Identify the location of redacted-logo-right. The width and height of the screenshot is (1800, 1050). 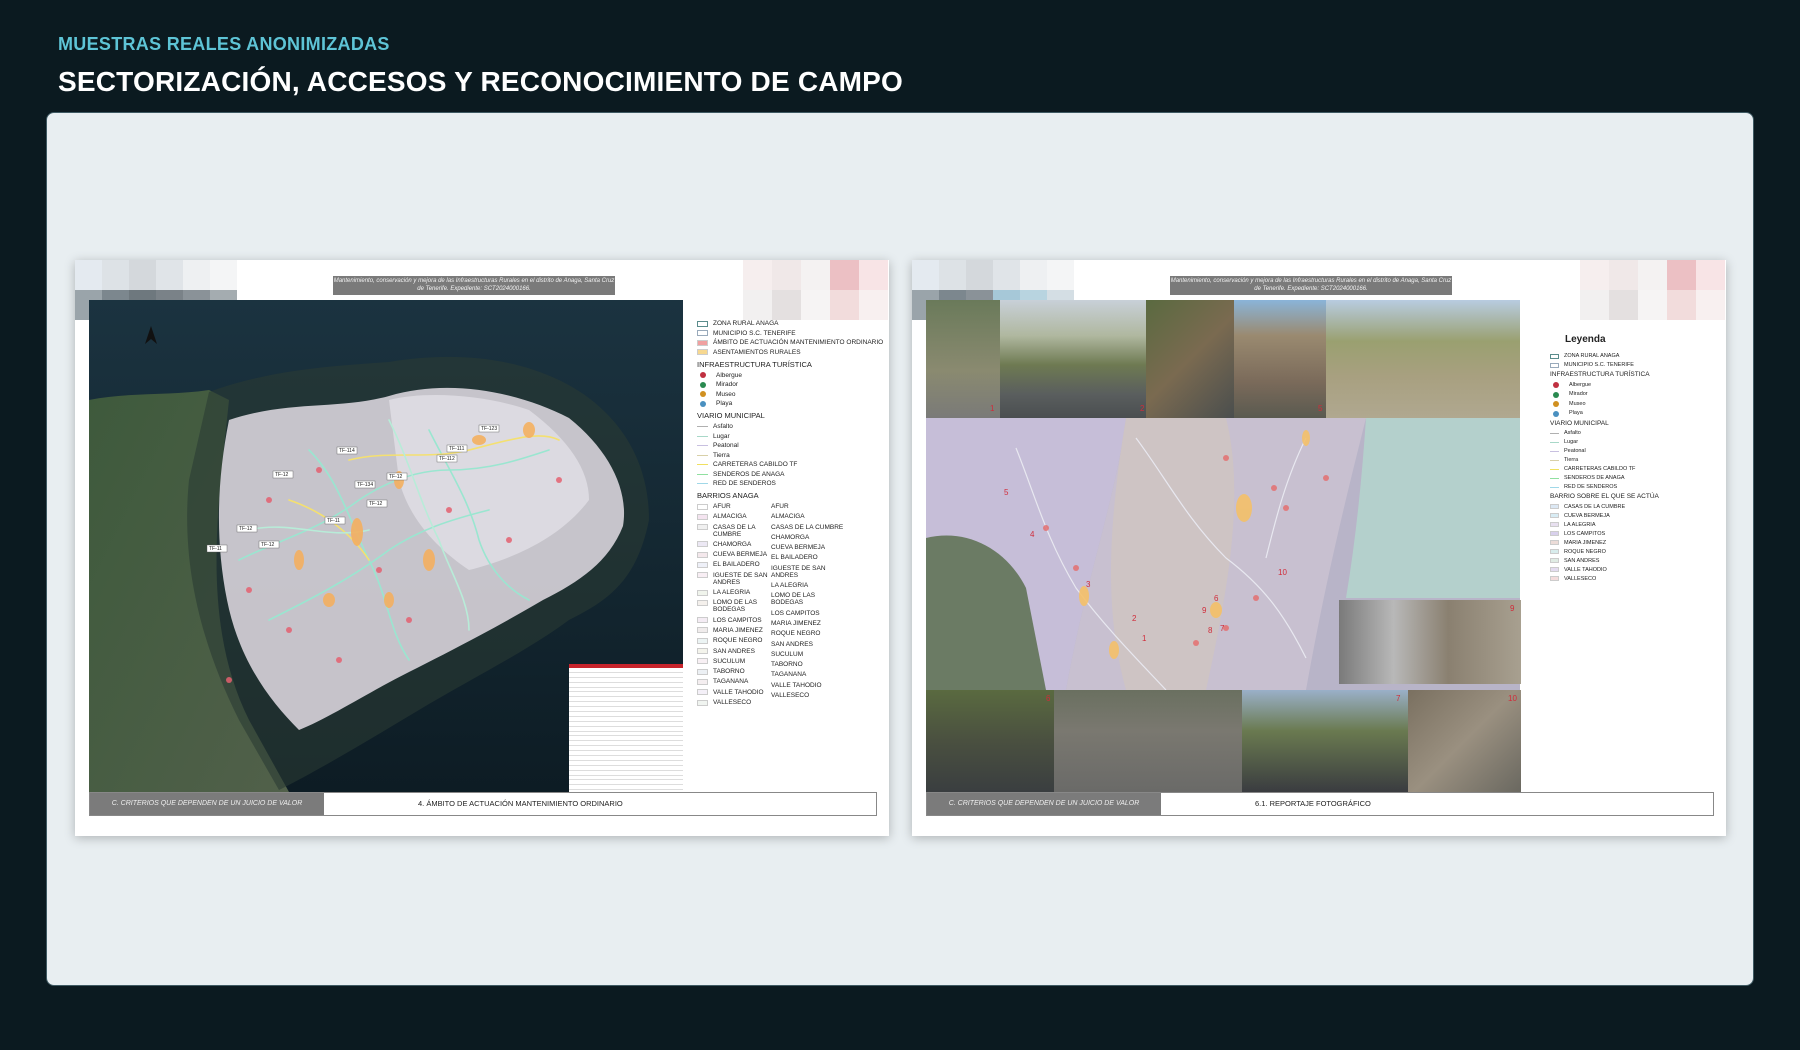
(1653, 290).